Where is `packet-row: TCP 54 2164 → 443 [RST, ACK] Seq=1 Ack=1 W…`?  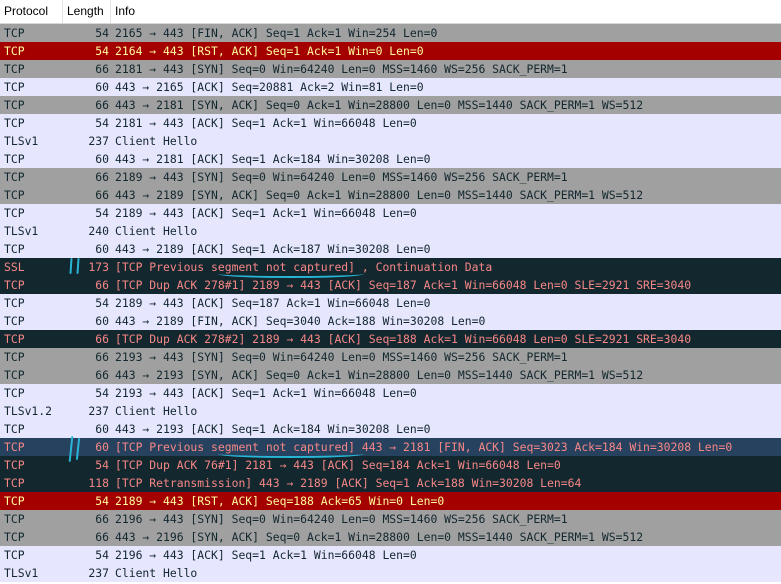 packet-row: TCP 54 2164 → 443 [RST, ACK] Seq=1 Ack=1 W… is located at coordinates (390, 51).